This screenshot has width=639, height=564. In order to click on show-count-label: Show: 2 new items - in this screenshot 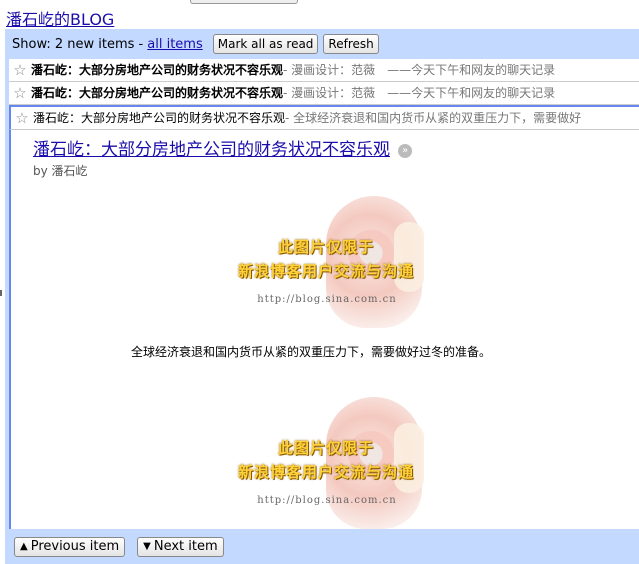, I will do `click(78, 44)`.